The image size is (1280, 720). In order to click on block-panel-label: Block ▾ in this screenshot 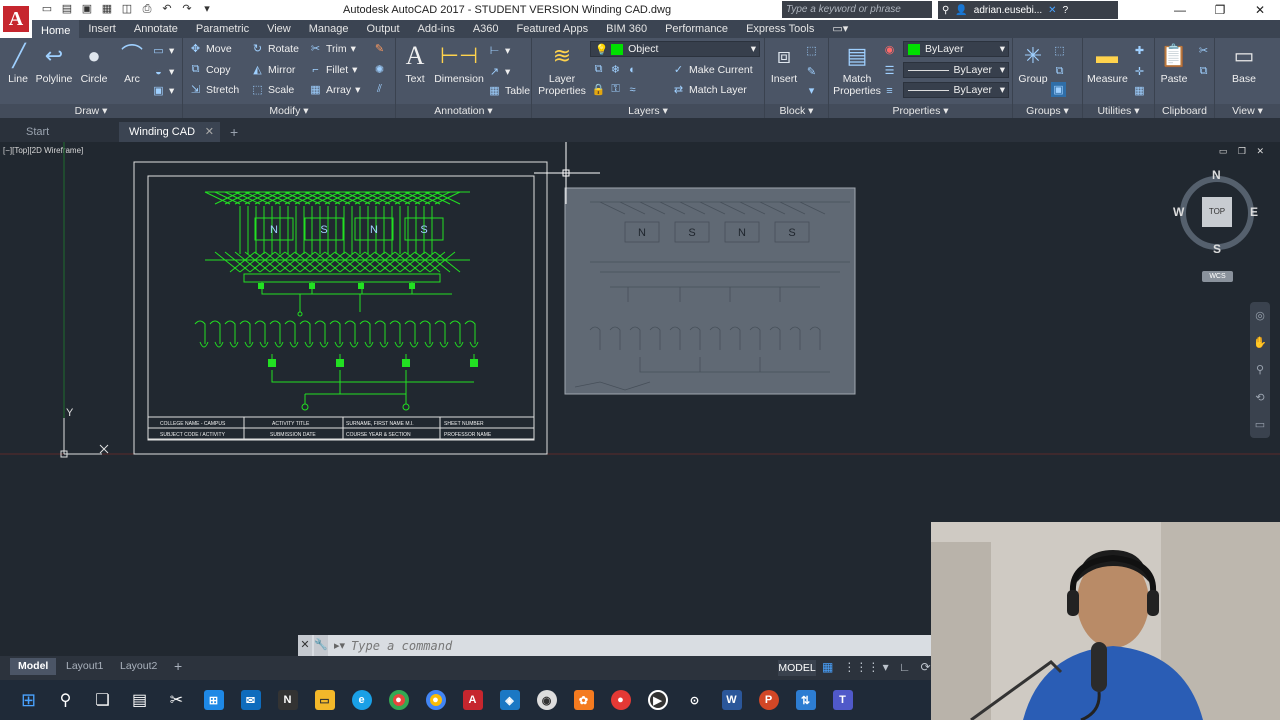, I will do `click(796, 111)`.